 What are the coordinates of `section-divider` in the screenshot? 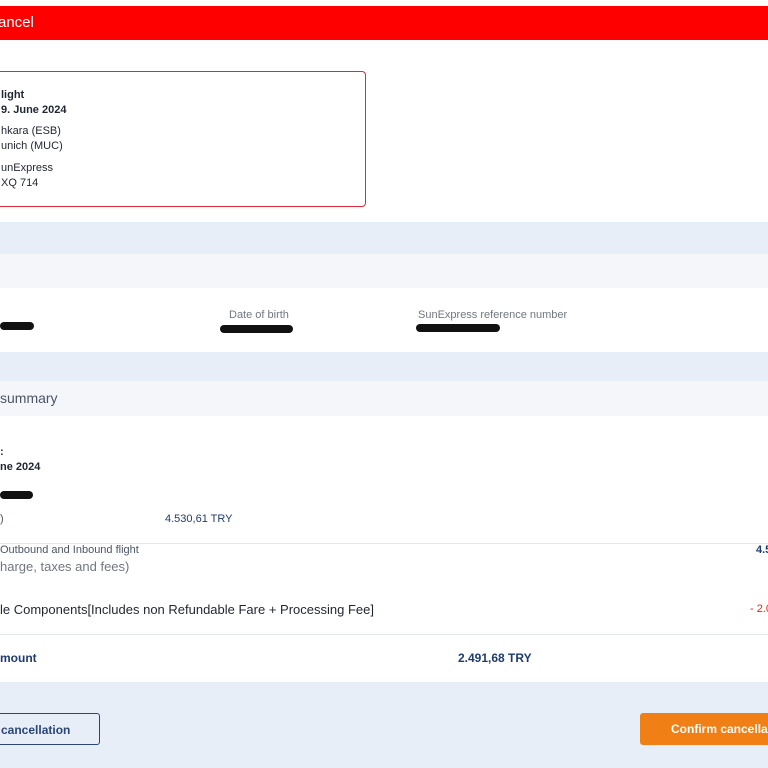 It's located at (384, 238).